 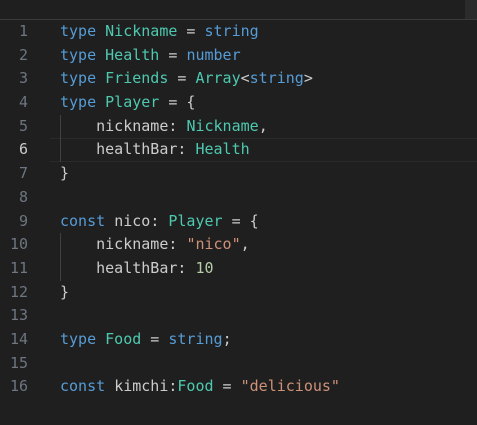 I want to click on editor-top-bar, so click(x=238, y=10).